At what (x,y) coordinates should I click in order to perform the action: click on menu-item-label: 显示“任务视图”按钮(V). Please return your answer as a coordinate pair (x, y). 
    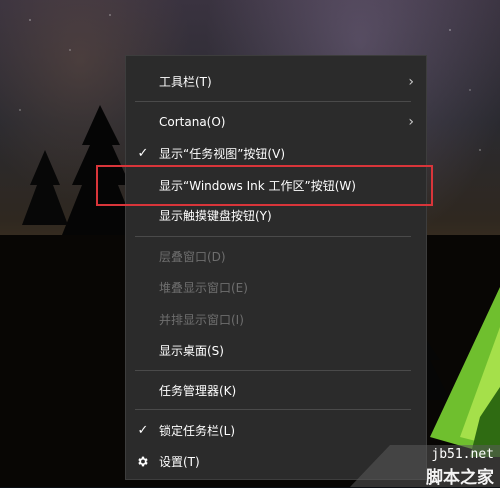
    Looking at the image, I should click on (222, 154).